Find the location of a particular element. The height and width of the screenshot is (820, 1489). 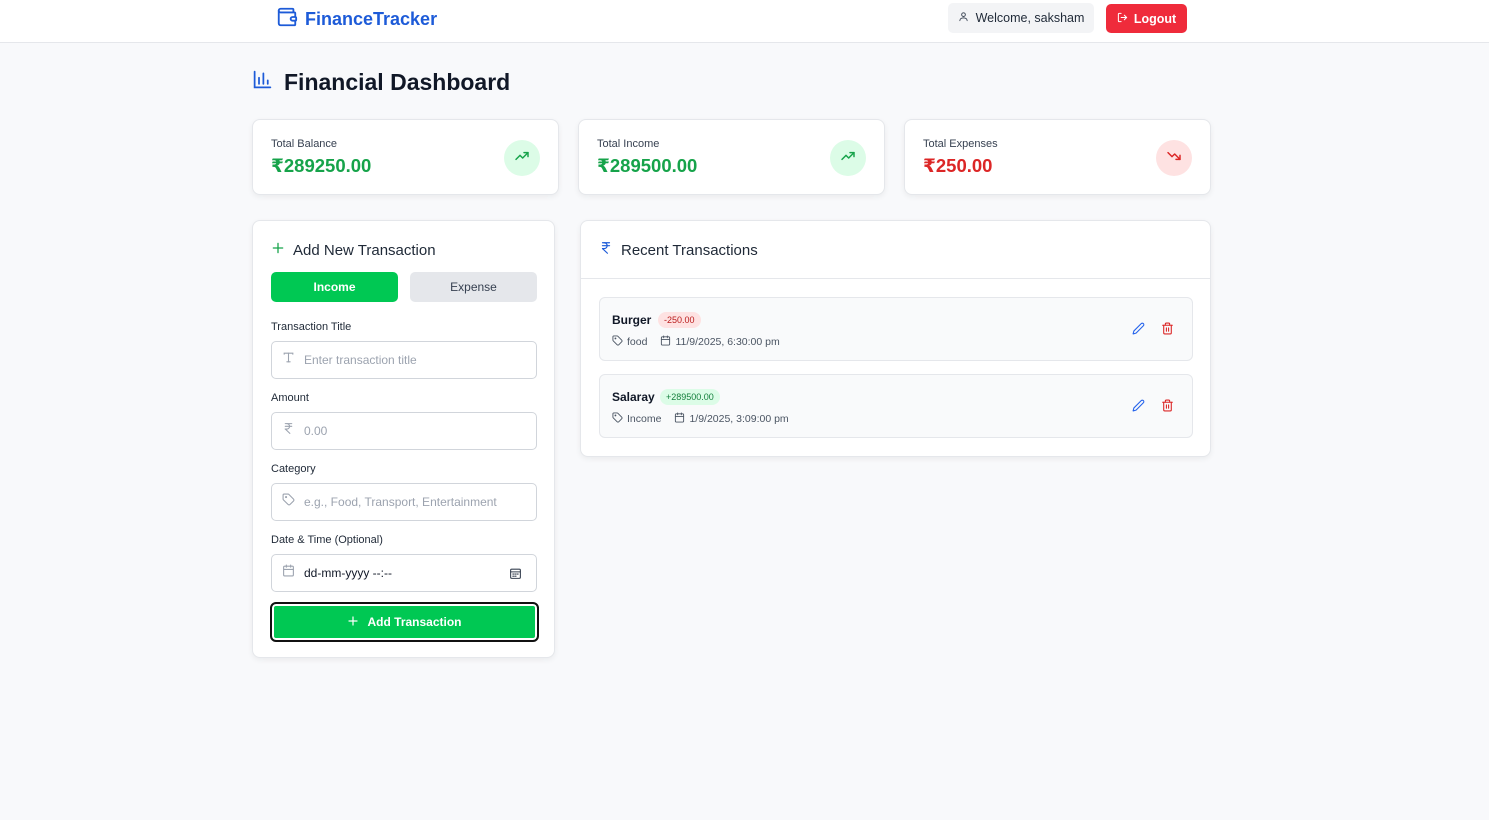

stat-value: ₹250.00 is located at coordinates (958, 165).